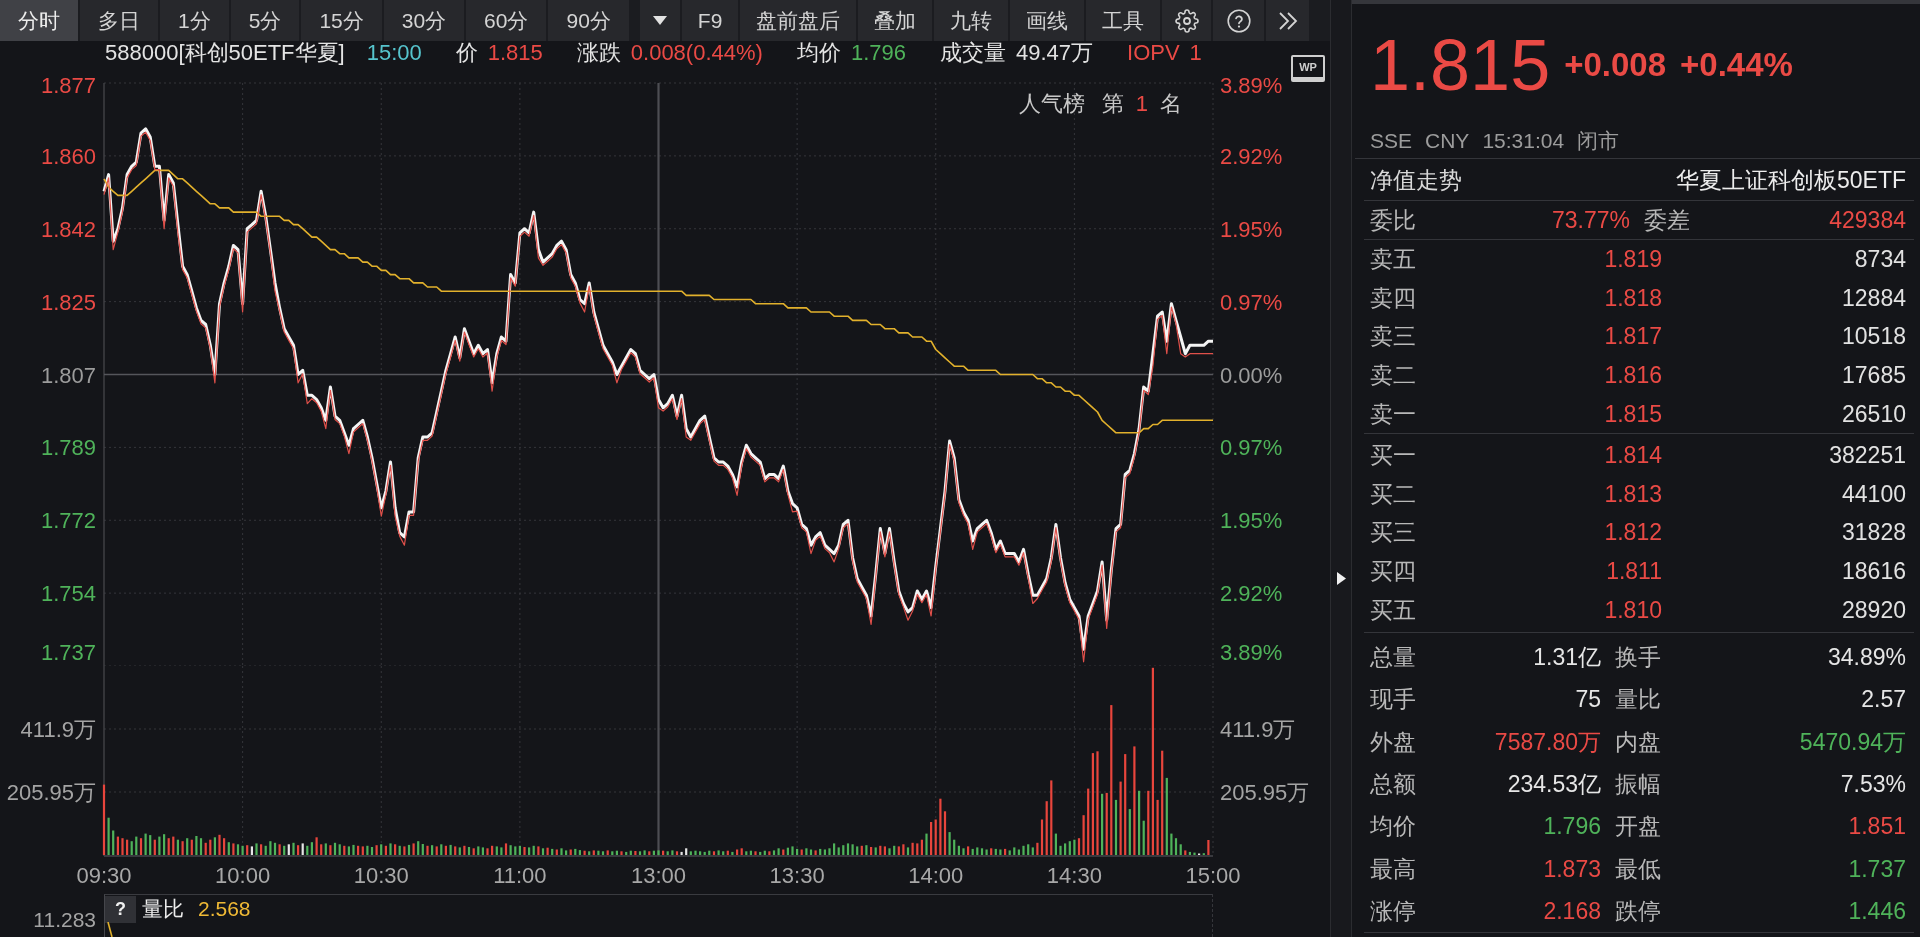 The height and width of the screenshot is (937, 1920). I want to click on currency-label: CNY, so click(1447, 141).